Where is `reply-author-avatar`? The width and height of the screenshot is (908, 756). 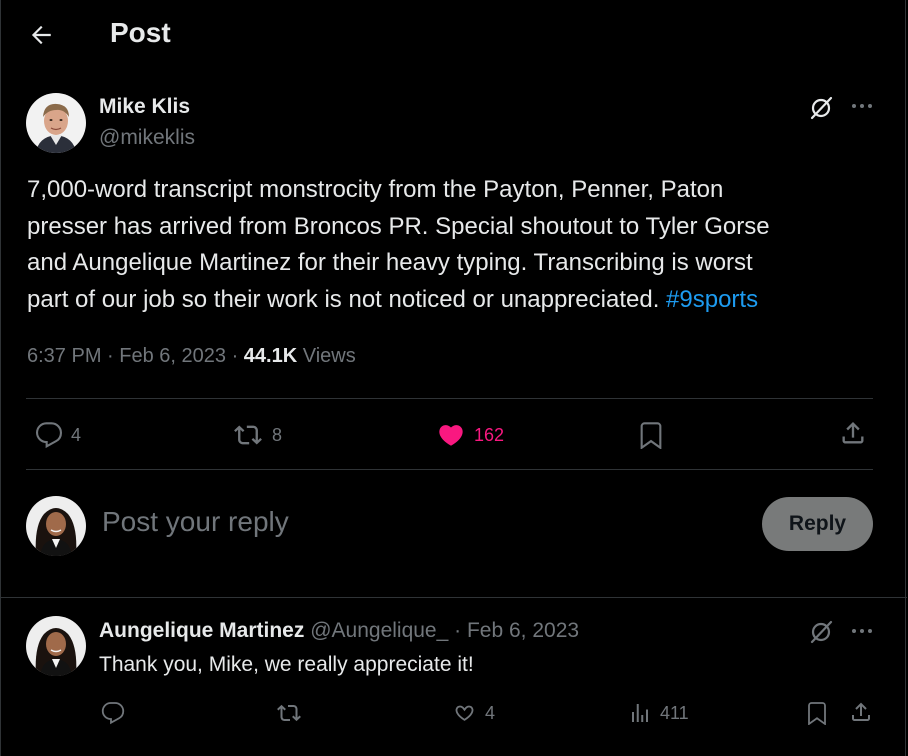 reply-author-avatar is located at coordinates (56, 646).